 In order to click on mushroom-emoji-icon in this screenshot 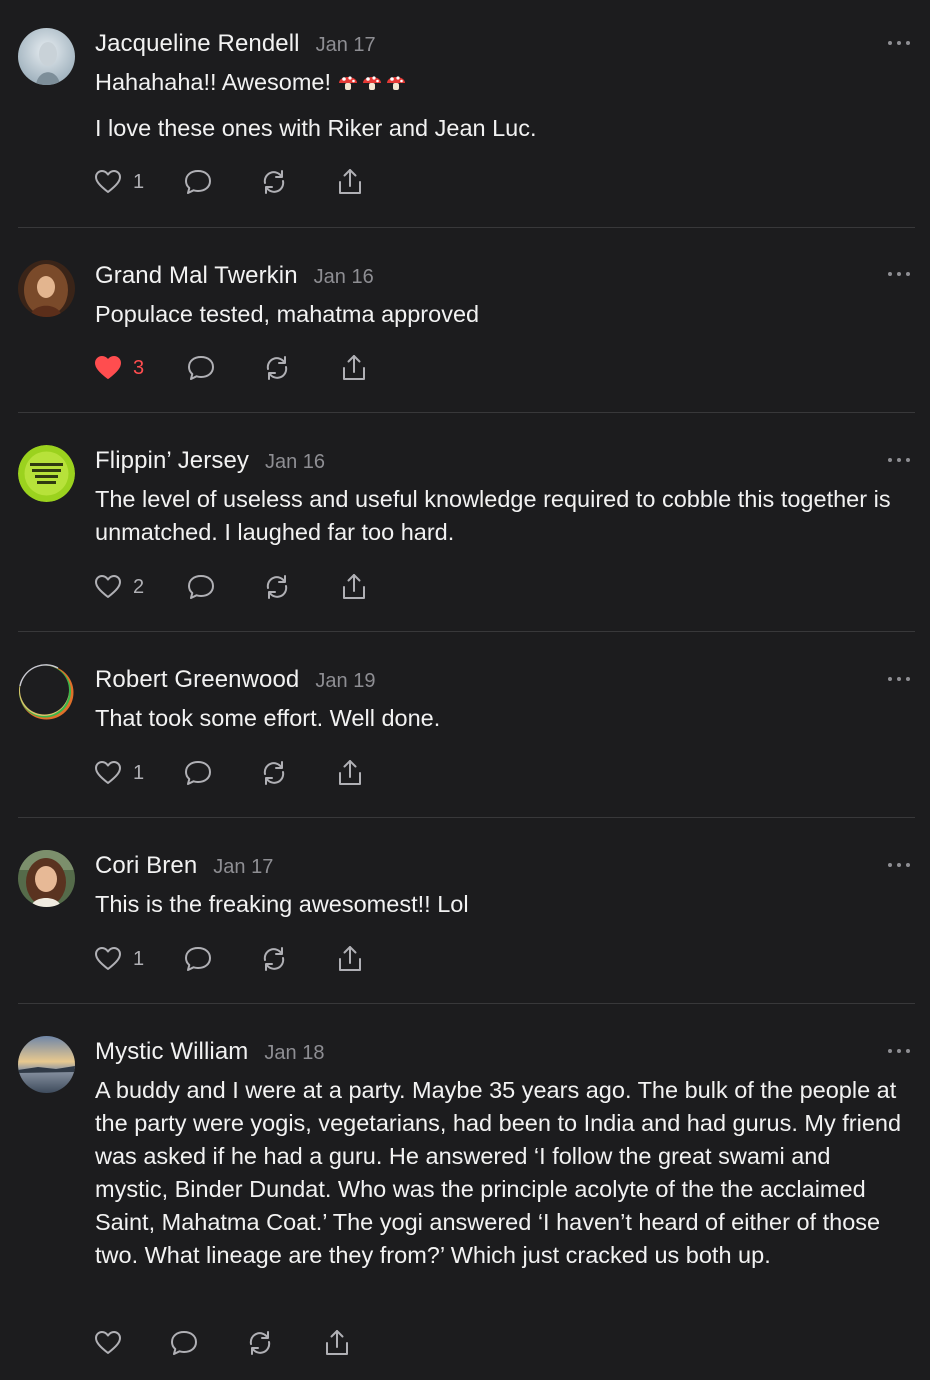, I will do `click(372, 82)`.